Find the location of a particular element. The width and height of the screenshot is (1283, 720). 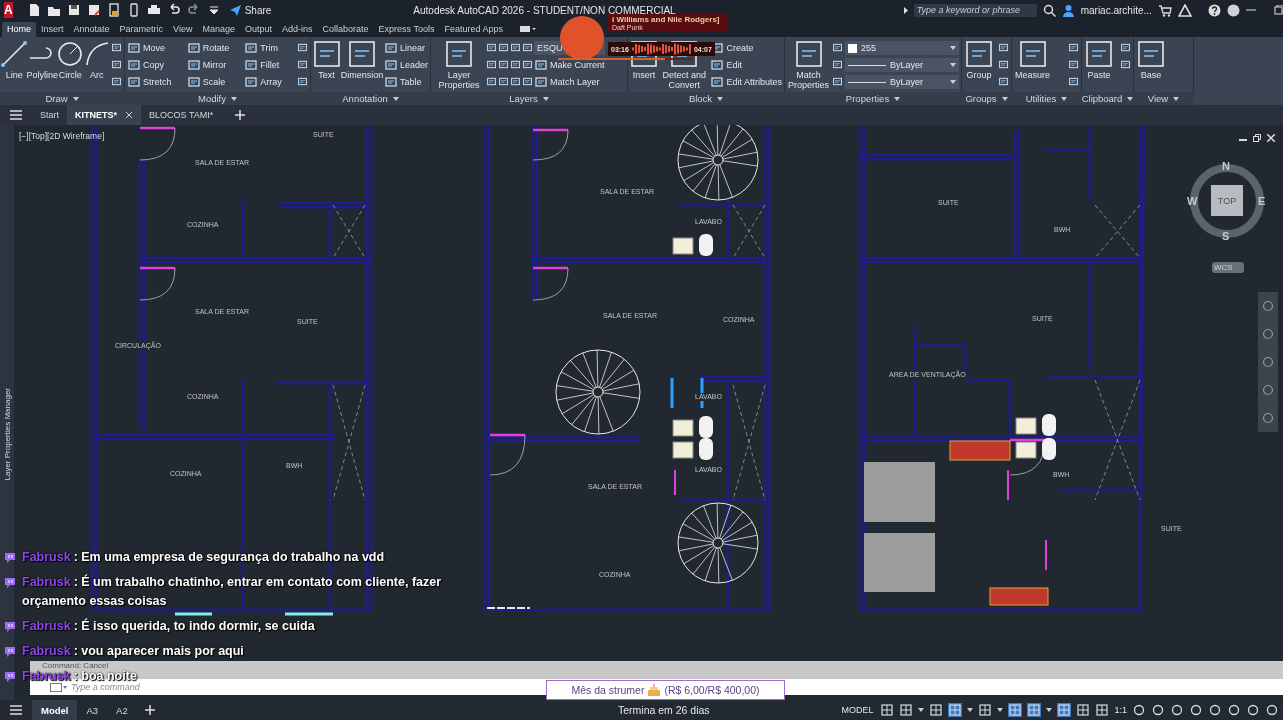

ribbon-button: Layer Properties is located at coordinates (459, 66).